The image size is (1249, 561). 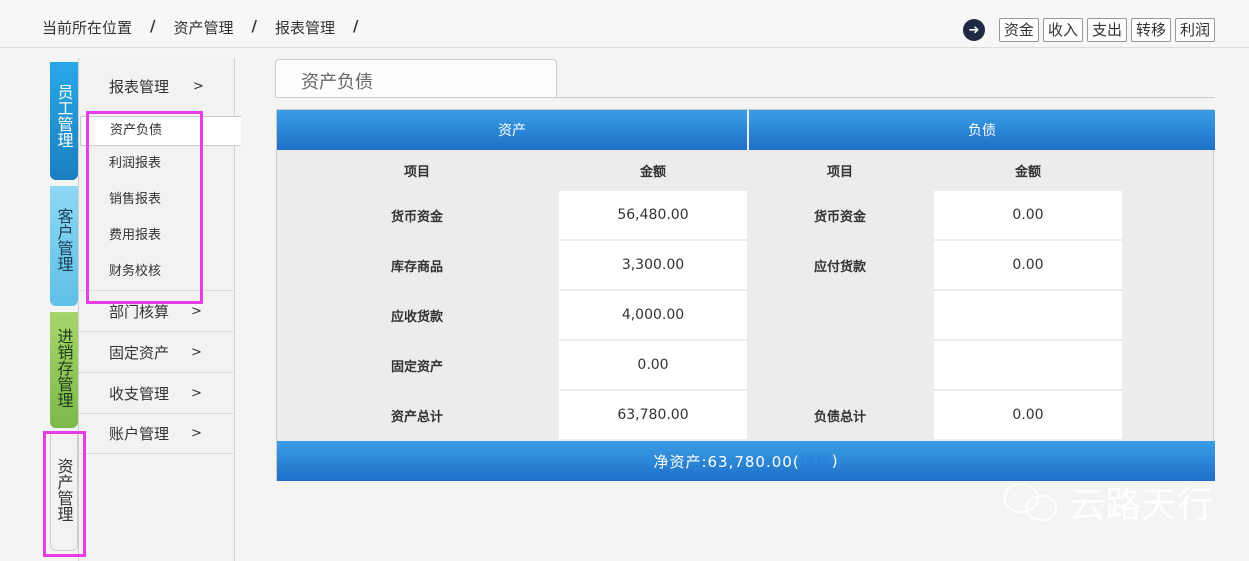 What do you see at coordinates (416, 417) in the screenshot?
I see `asset-total-label: 资产总计` at bounding box center [416, 417].